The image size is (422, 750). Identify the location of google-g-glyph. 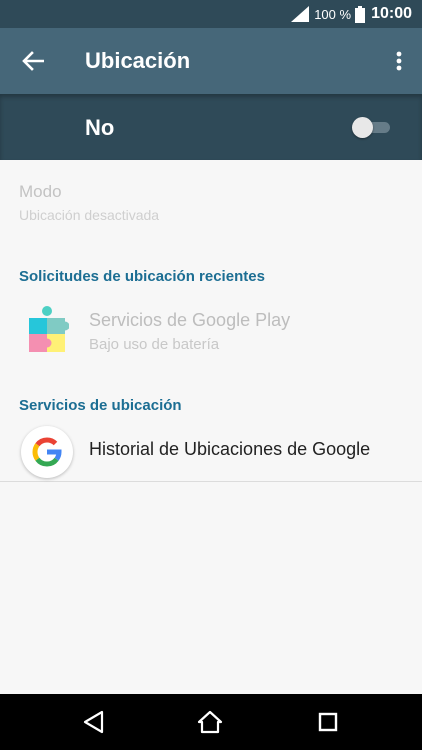
(47, 452).